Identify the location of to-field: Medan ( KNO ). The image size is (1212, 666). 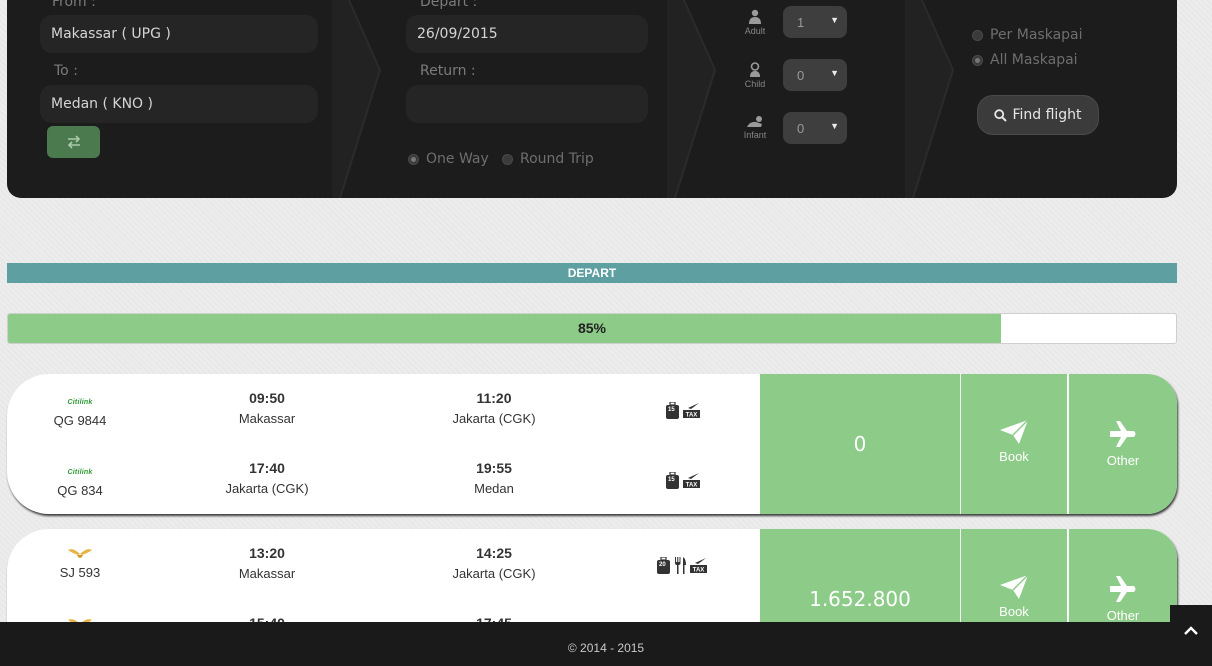
(179, 104).